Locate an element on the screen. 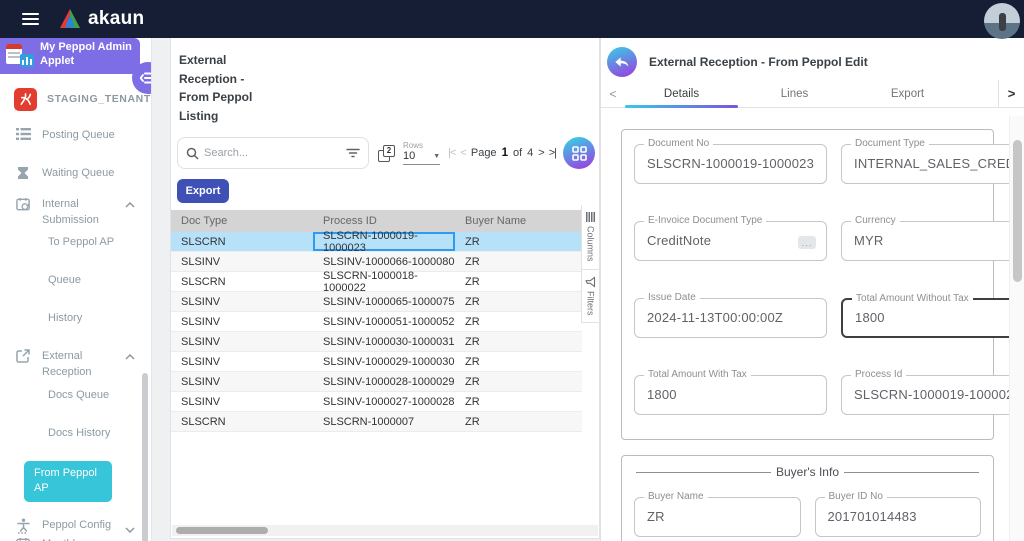  tab-export: Export is located at coordinates (907, 93).